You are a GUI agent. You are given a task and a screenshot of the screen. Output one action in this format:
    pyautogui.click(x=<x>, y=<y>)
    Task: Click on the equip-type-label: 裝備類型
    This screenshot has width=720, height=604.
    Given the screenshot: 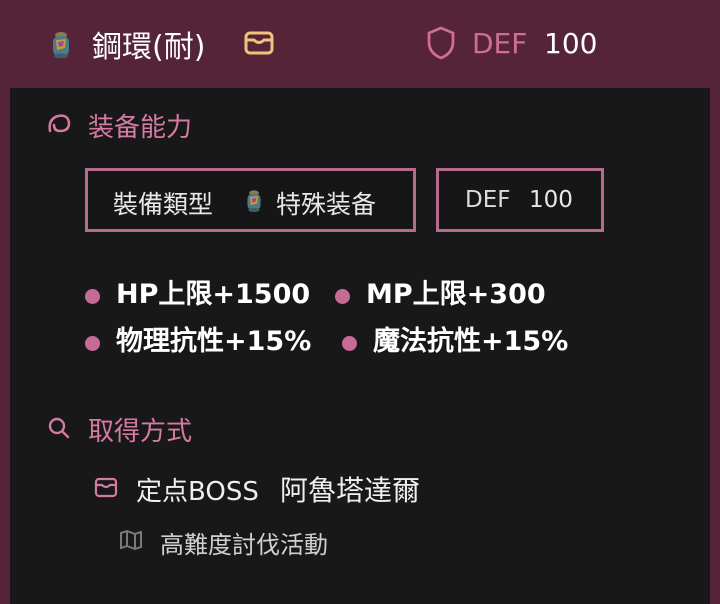 What is the action you would take?
    pyautogui.click(x=163, y=204)
    